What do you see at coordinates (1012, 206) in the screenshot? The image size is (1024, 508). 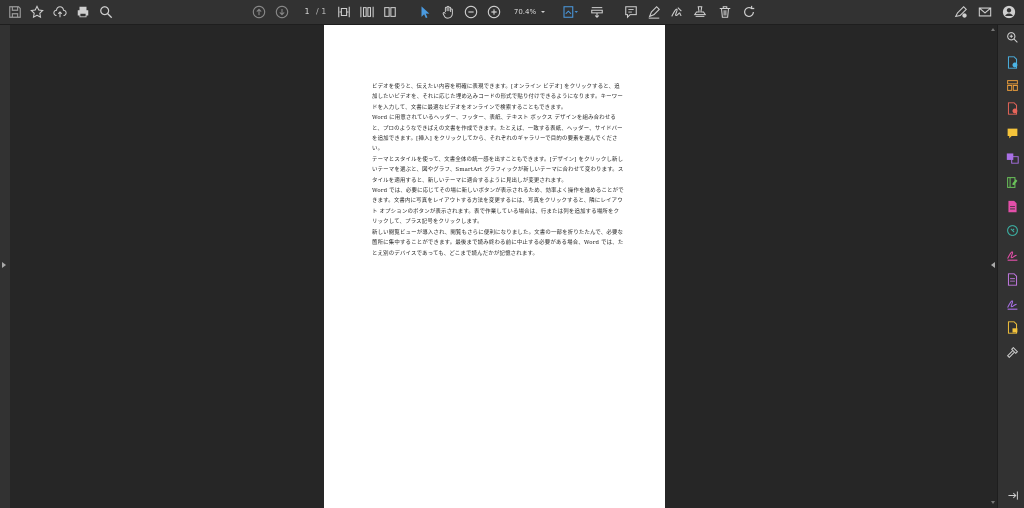 I see `create-pdf-alt-icon` at bounding box center [1012, 206].